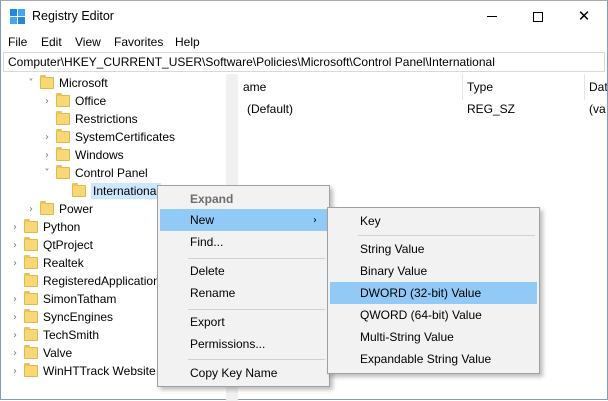  Describe the element at coordinates (73, 101) in the screenshot. I see `tree-item-office: › Office` at that location.